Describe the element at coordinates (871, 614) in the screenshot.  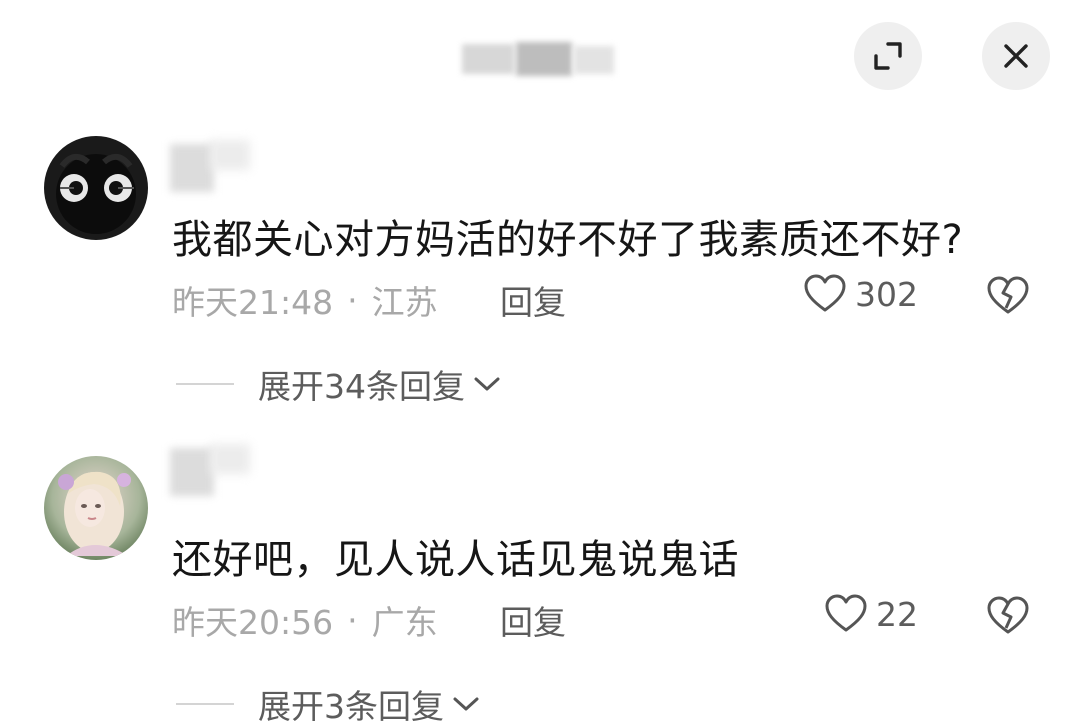
I see `like-button: 22` at that location.